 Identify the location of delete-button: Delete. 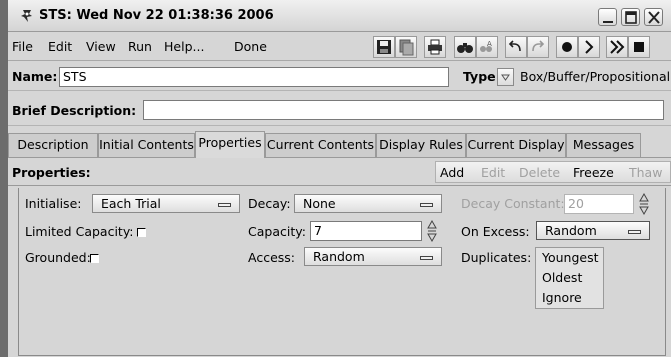
(539, 172).